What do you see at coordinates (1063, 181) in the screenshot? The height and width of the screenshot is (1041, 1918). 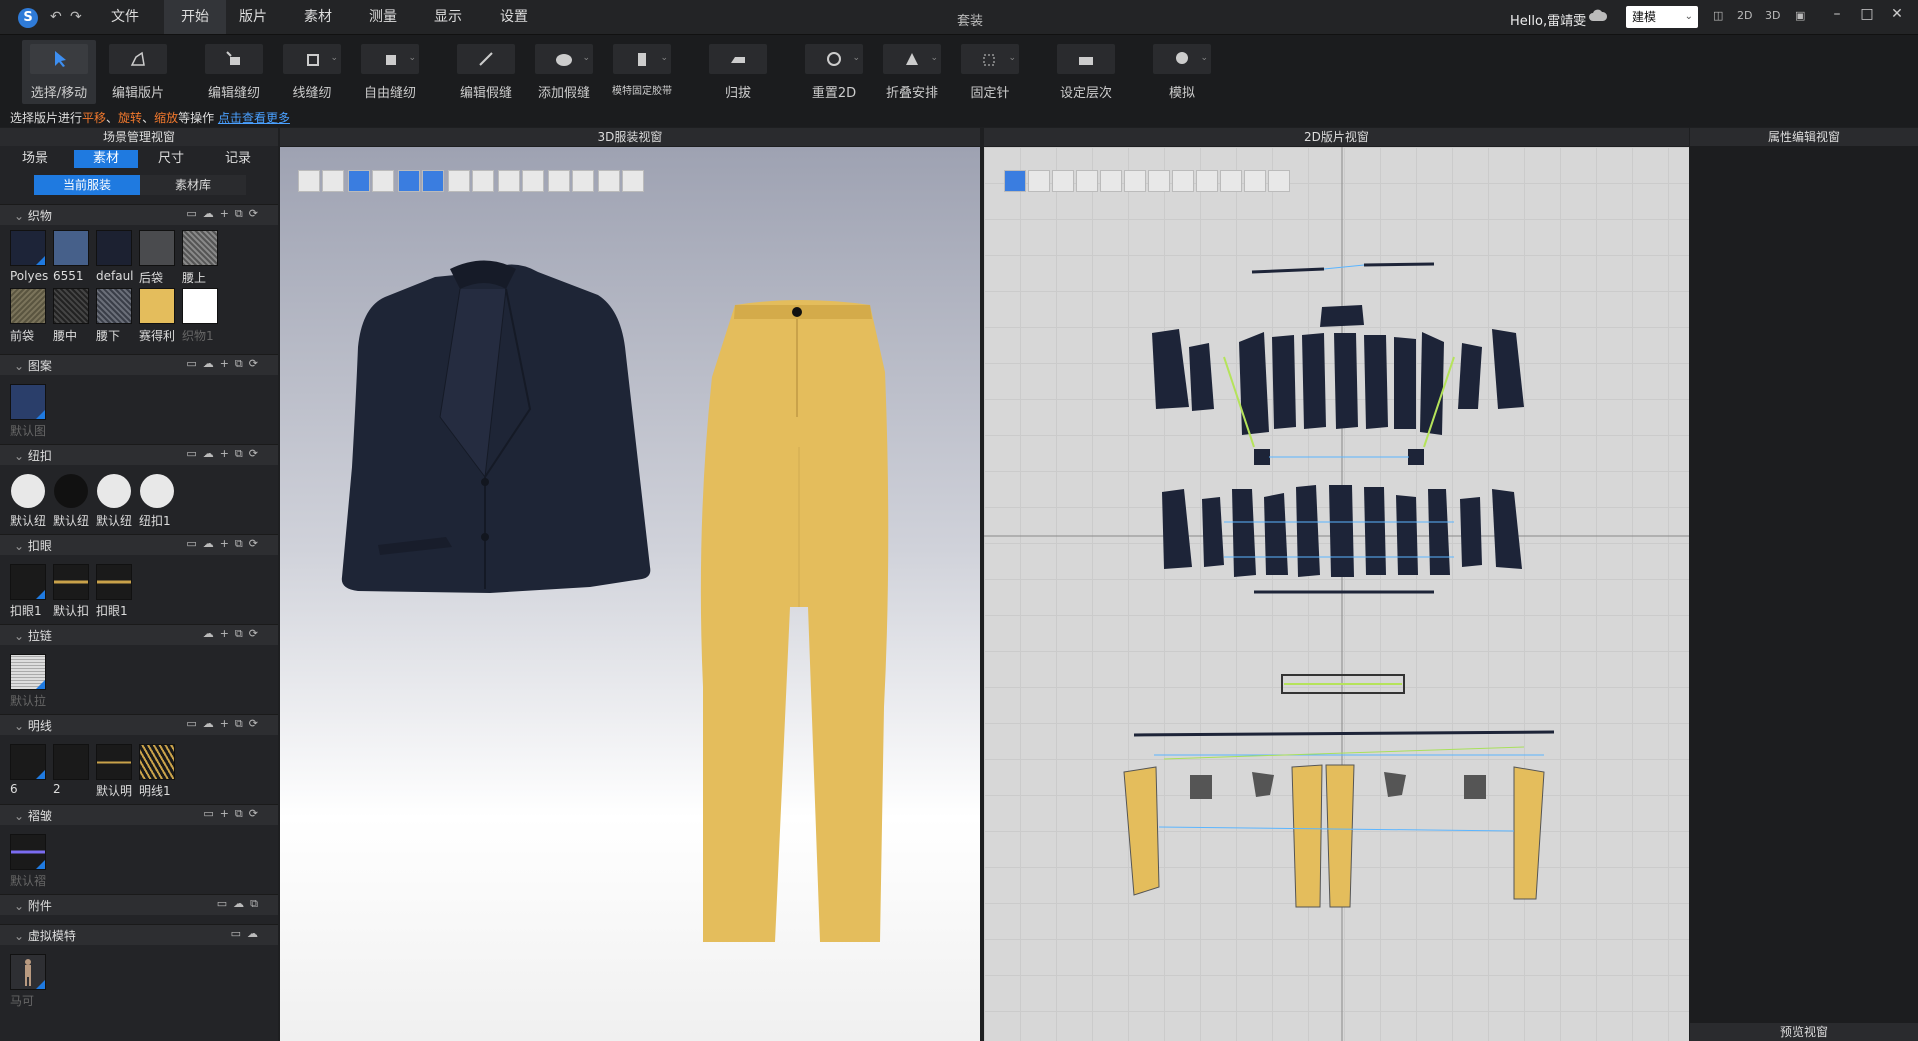 I see `2d-tool-fill-icon` at bounding box center [1063, 181].